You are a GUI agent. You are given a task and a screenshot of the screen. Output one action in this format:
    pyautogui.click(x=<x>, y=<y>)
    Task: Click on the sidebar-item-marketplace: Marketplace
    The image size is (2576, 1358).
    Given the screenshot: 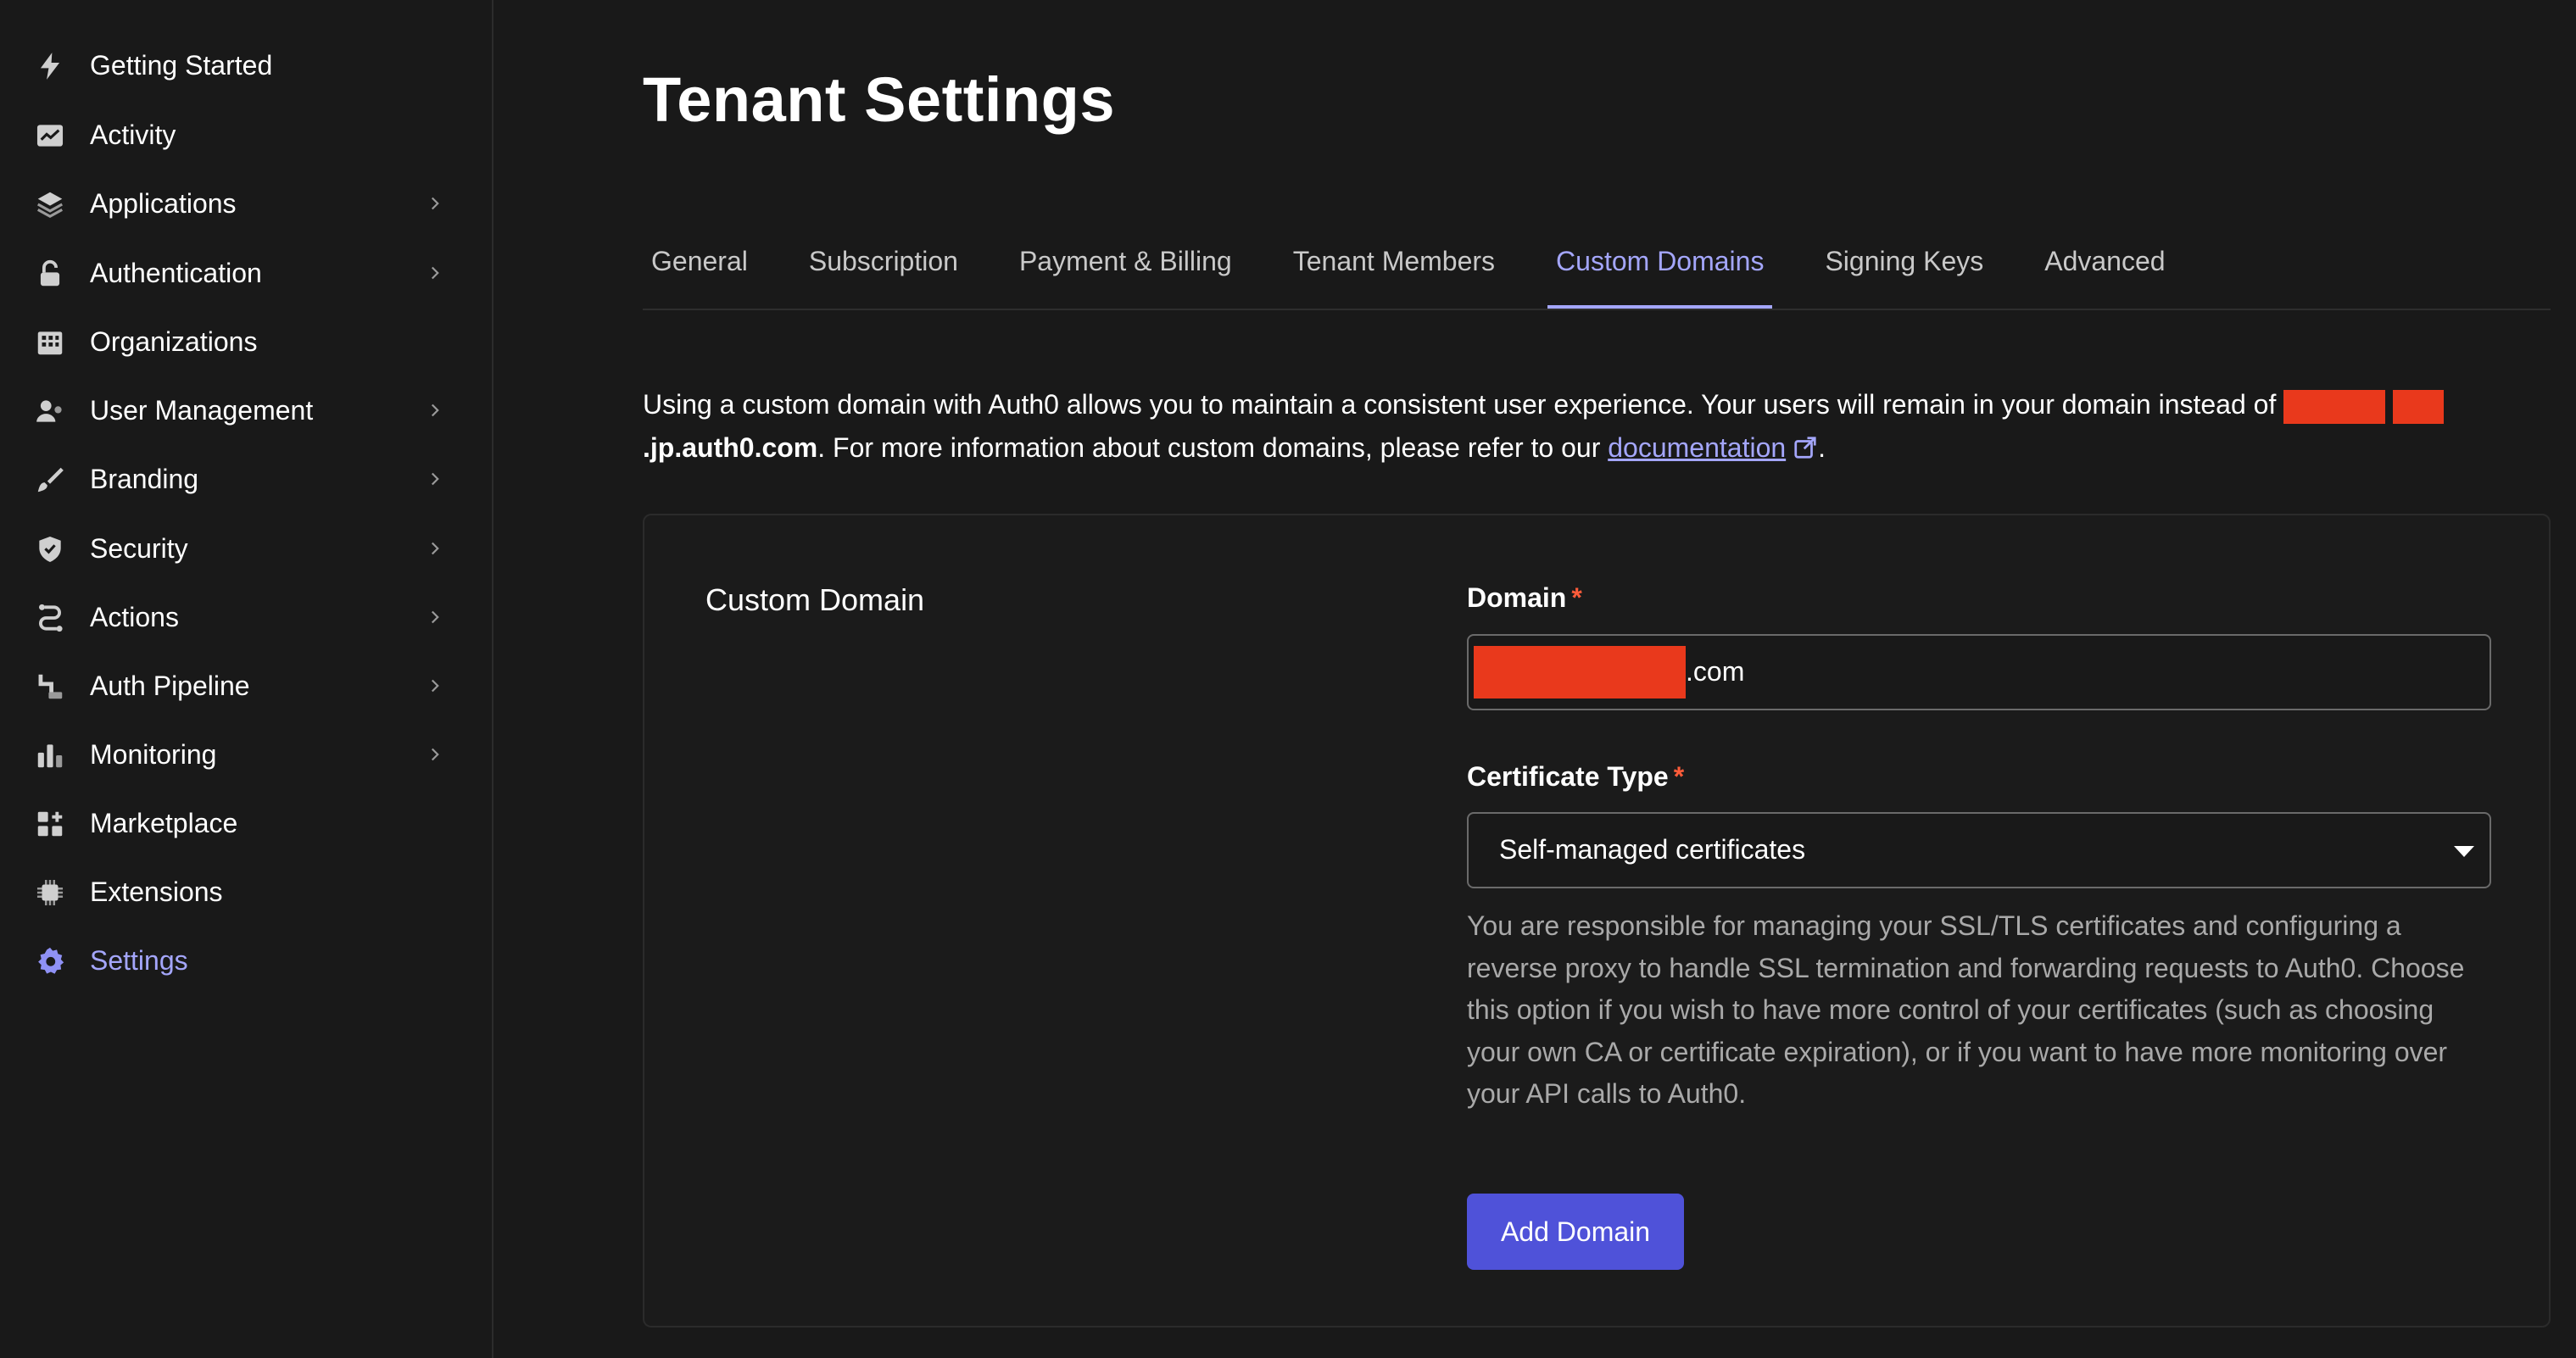 What is the action you would take?
    pyautogui.click(x=246, y=823)
    